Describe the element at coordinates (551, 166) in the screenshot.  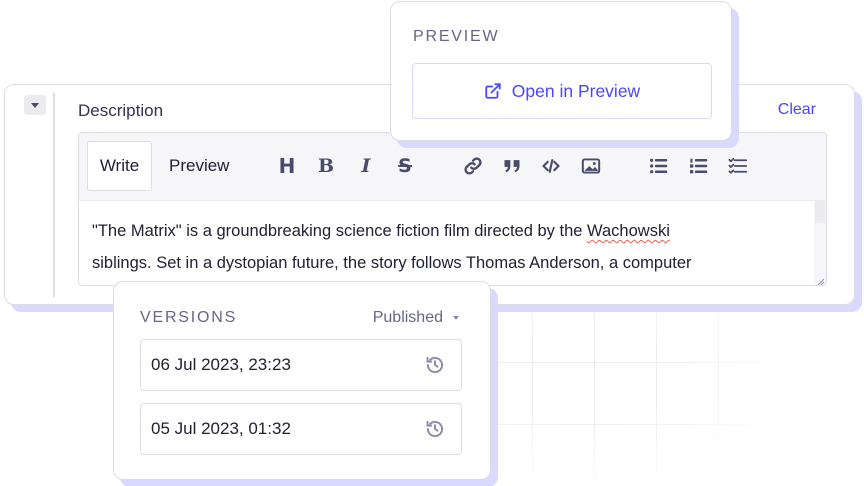
I see `code-icon` at that location.